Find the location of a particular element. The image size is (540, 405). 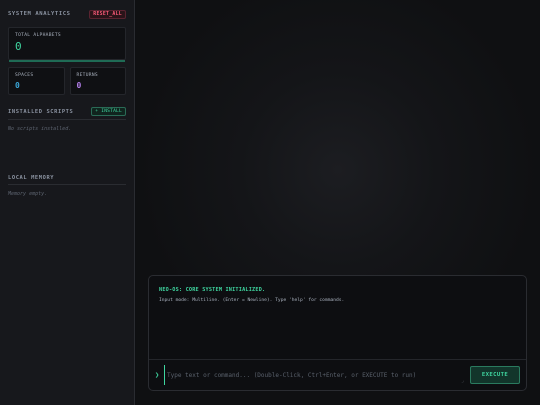

sidebar-header: SYSTEM ANALYTICS RESET_ALL is located at coordinates (67, 14).